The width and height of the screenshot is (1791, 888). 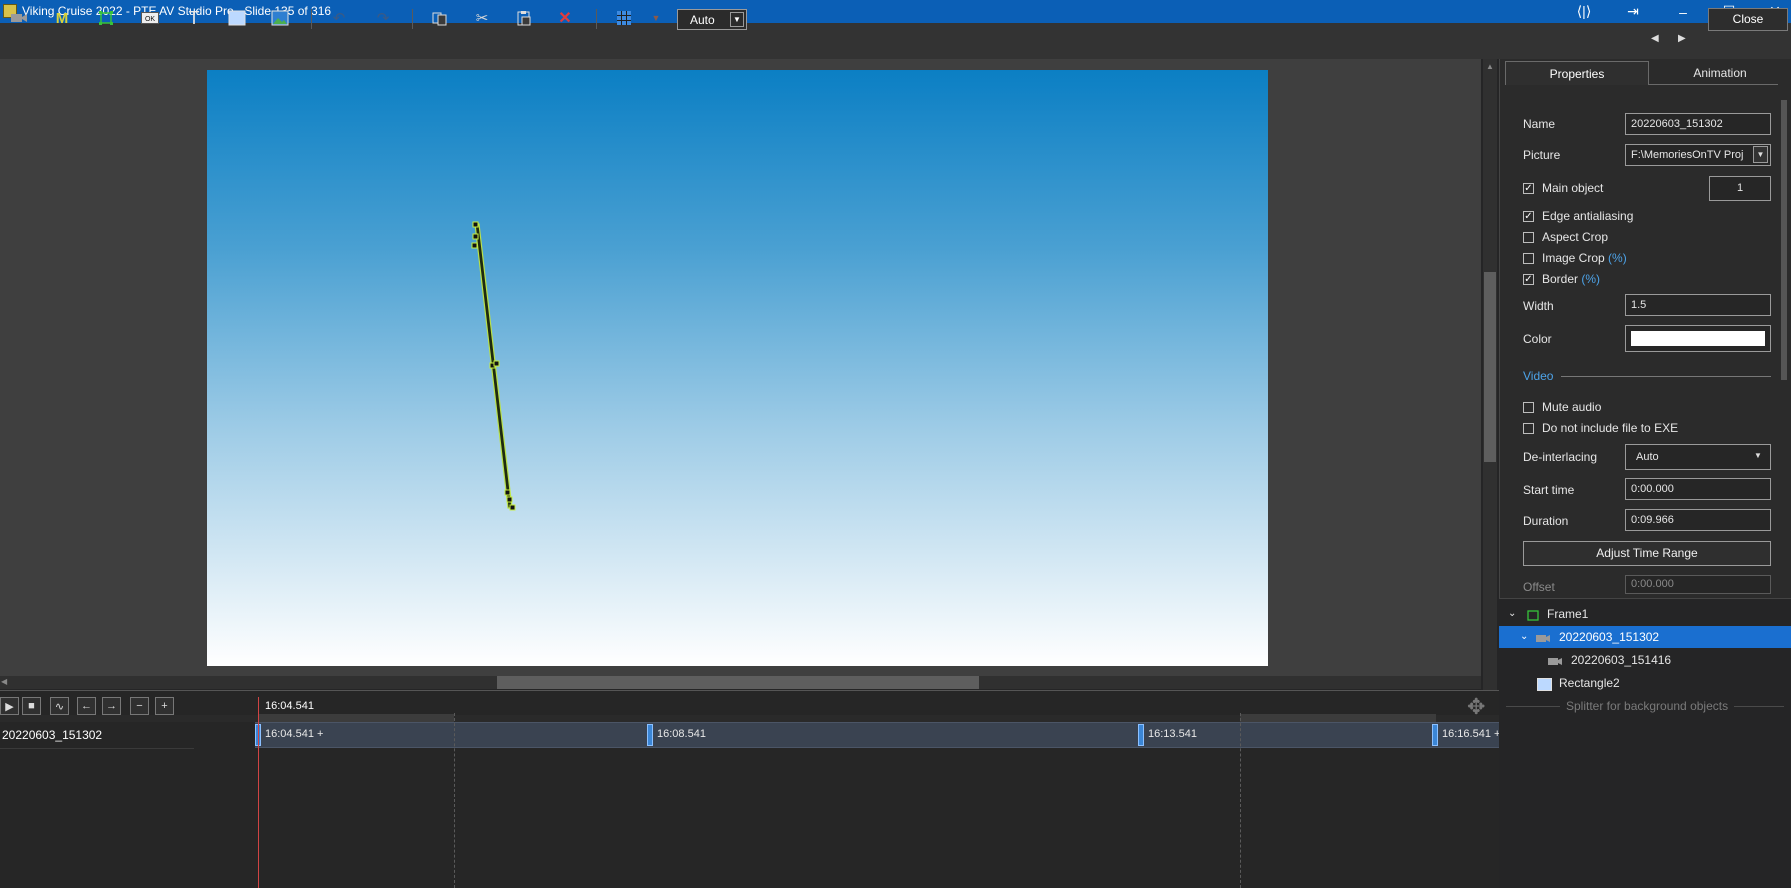 I want to click on width-field: 1.5, so click(x=1698, y=305).